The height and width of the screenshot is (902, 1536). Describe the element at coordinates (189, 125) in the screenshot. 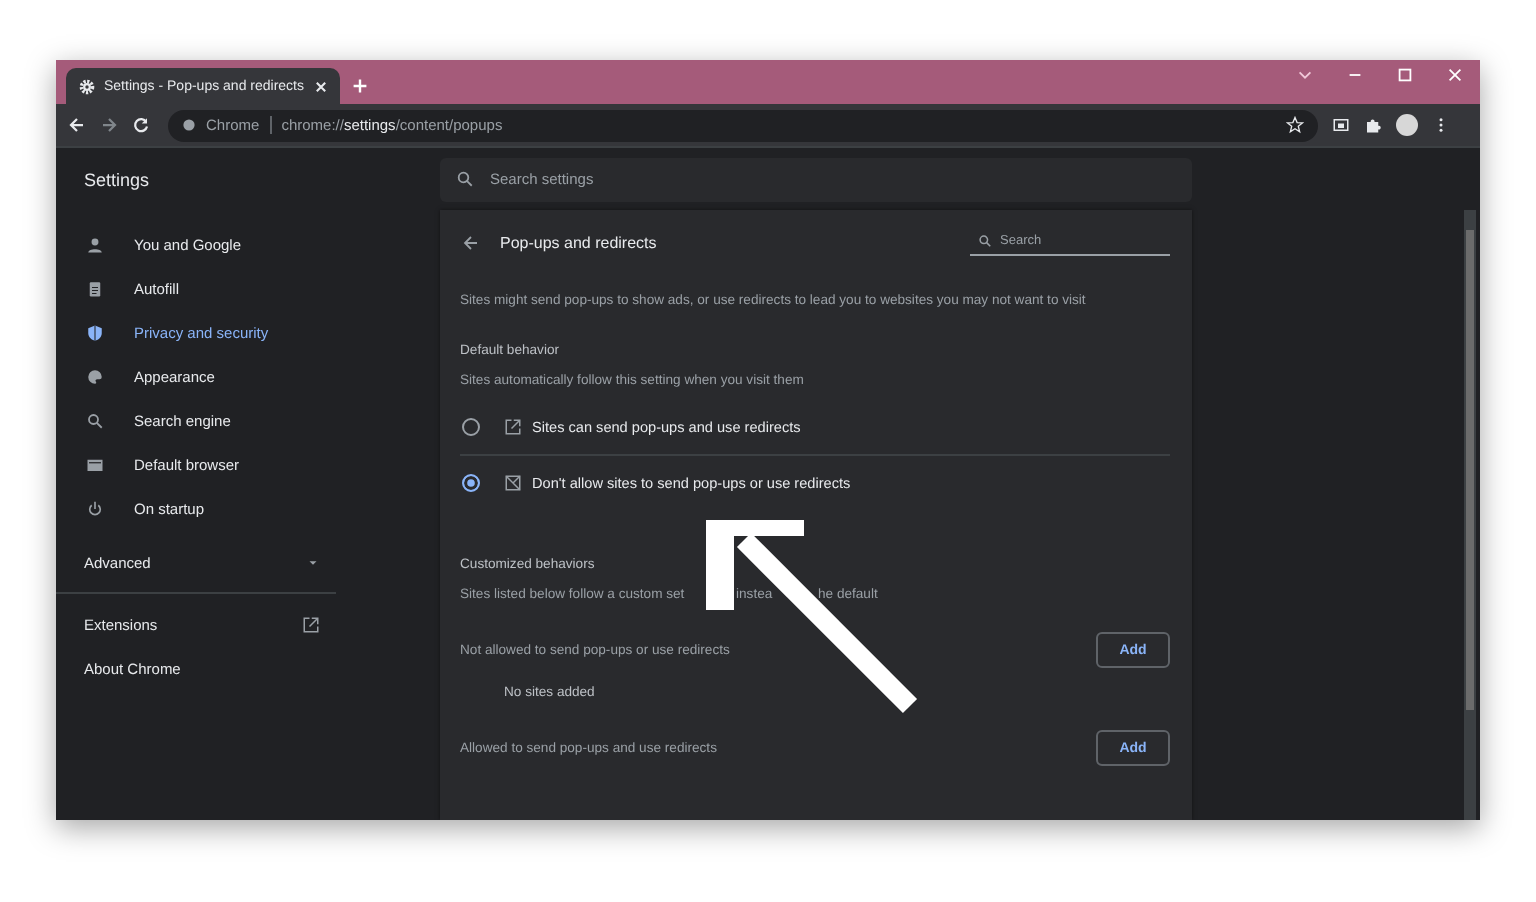

I see `globe-icon` at that location.